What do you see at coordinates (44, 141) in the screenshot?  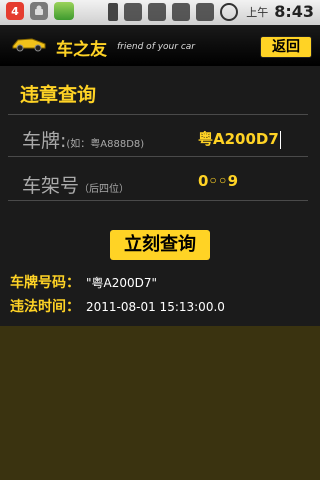 I see `plate-label-text: 车牌:` at bounding box center [44, 141].